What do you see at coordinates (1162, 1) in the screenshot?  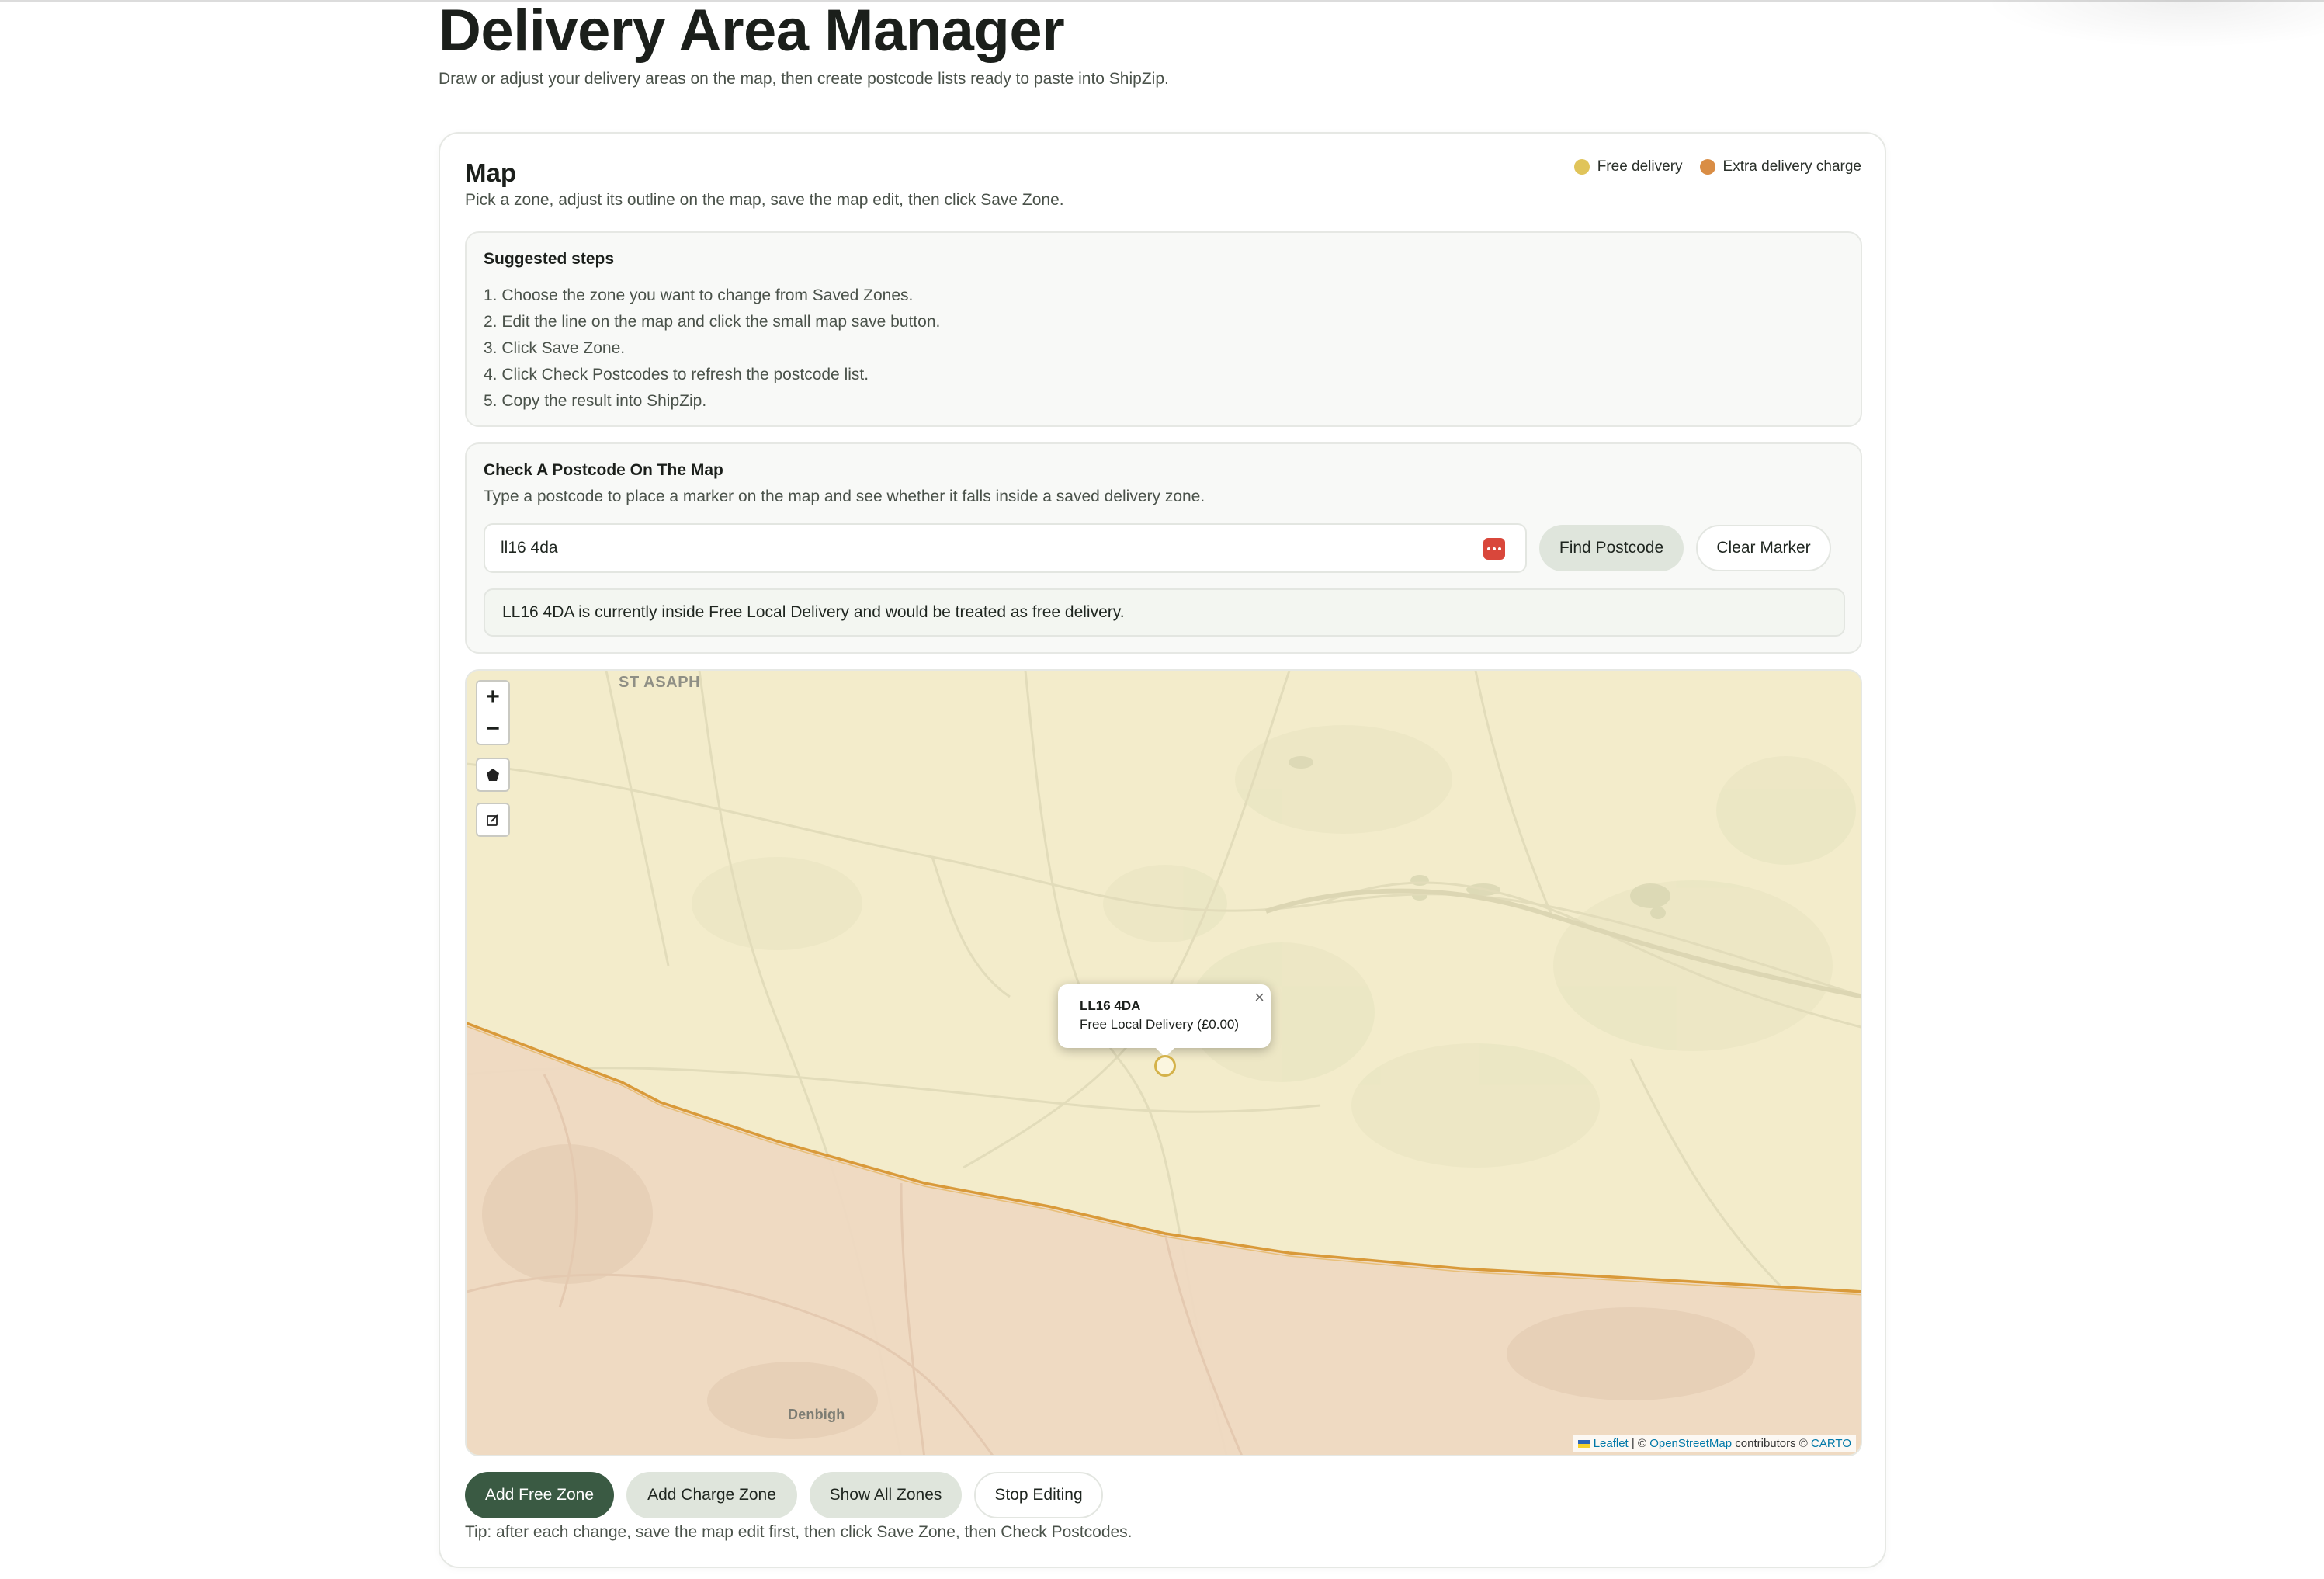 I see `top-rule` at bounding box center [1162, 1].